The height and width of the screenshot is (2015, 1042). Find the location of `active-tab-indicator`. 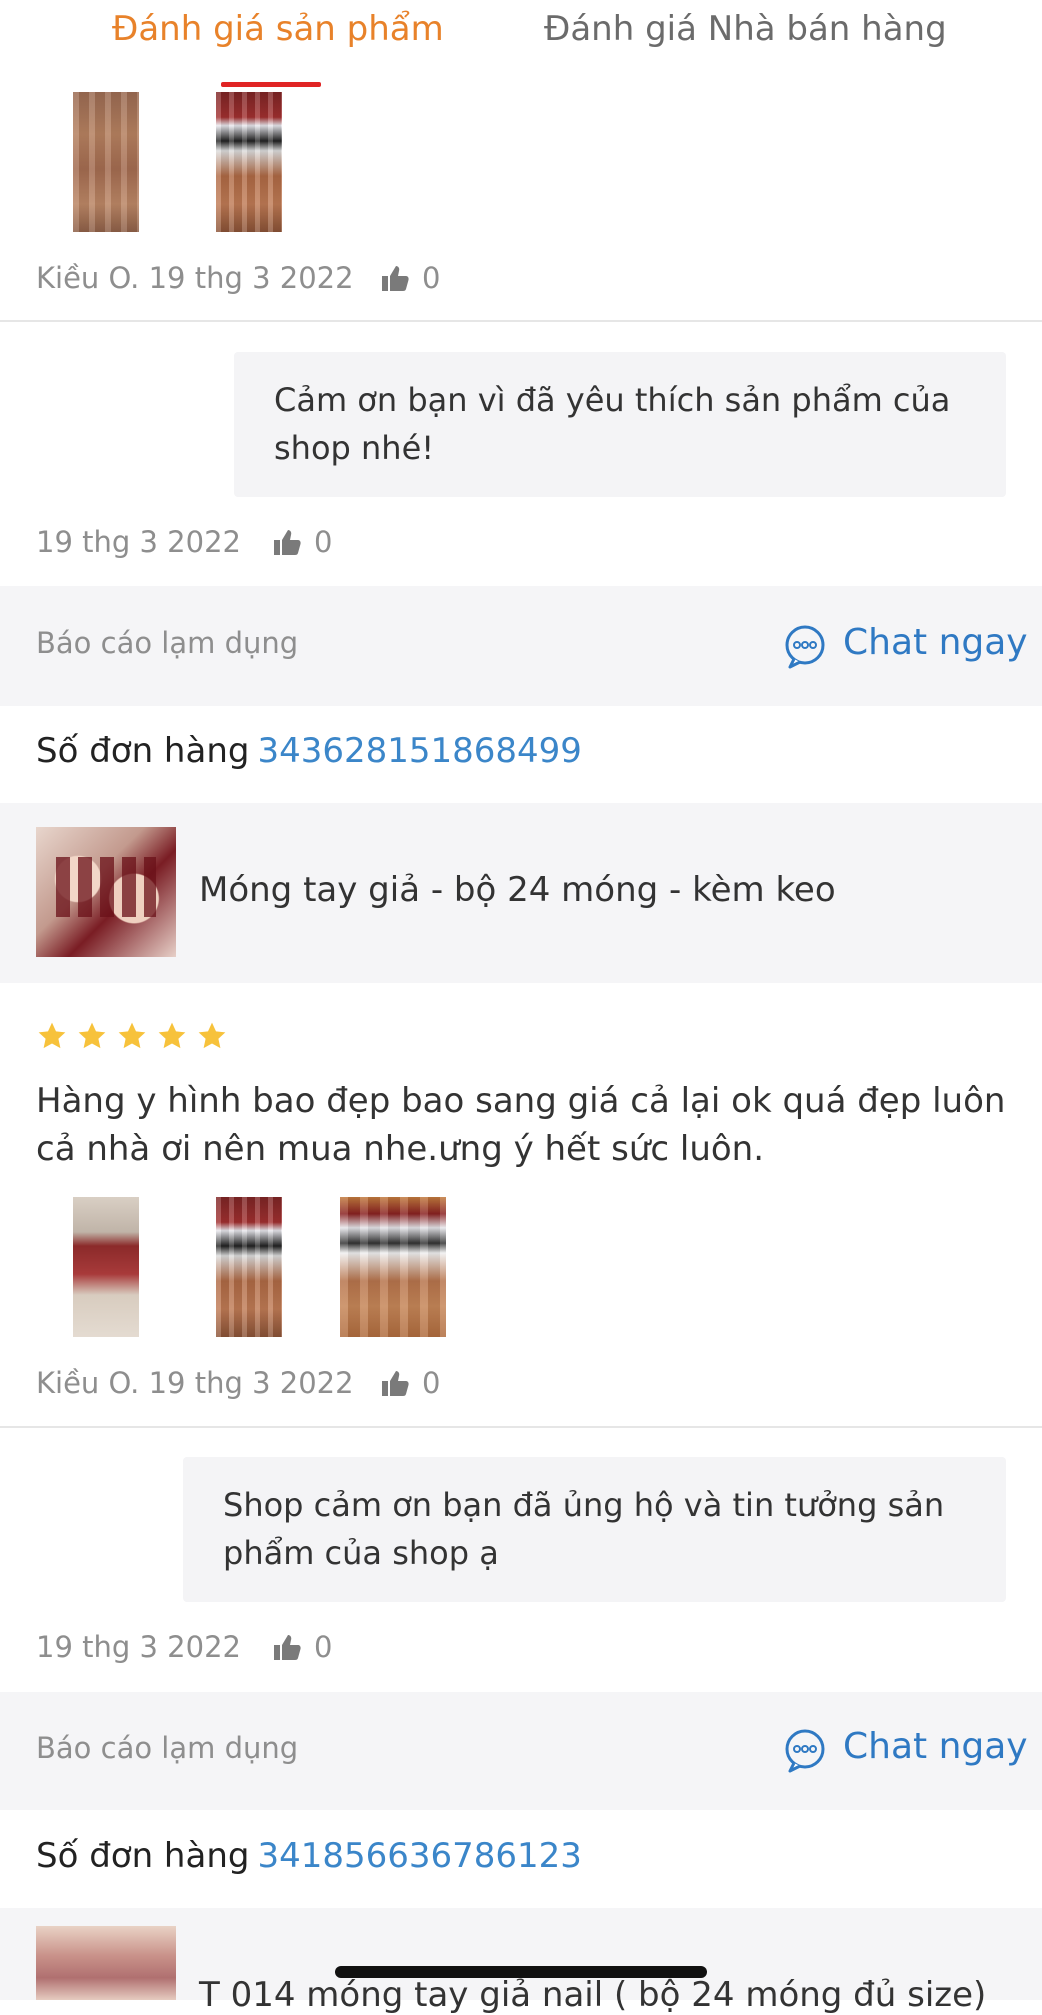

active-tab-indicator is located at coordinates (271, 84).